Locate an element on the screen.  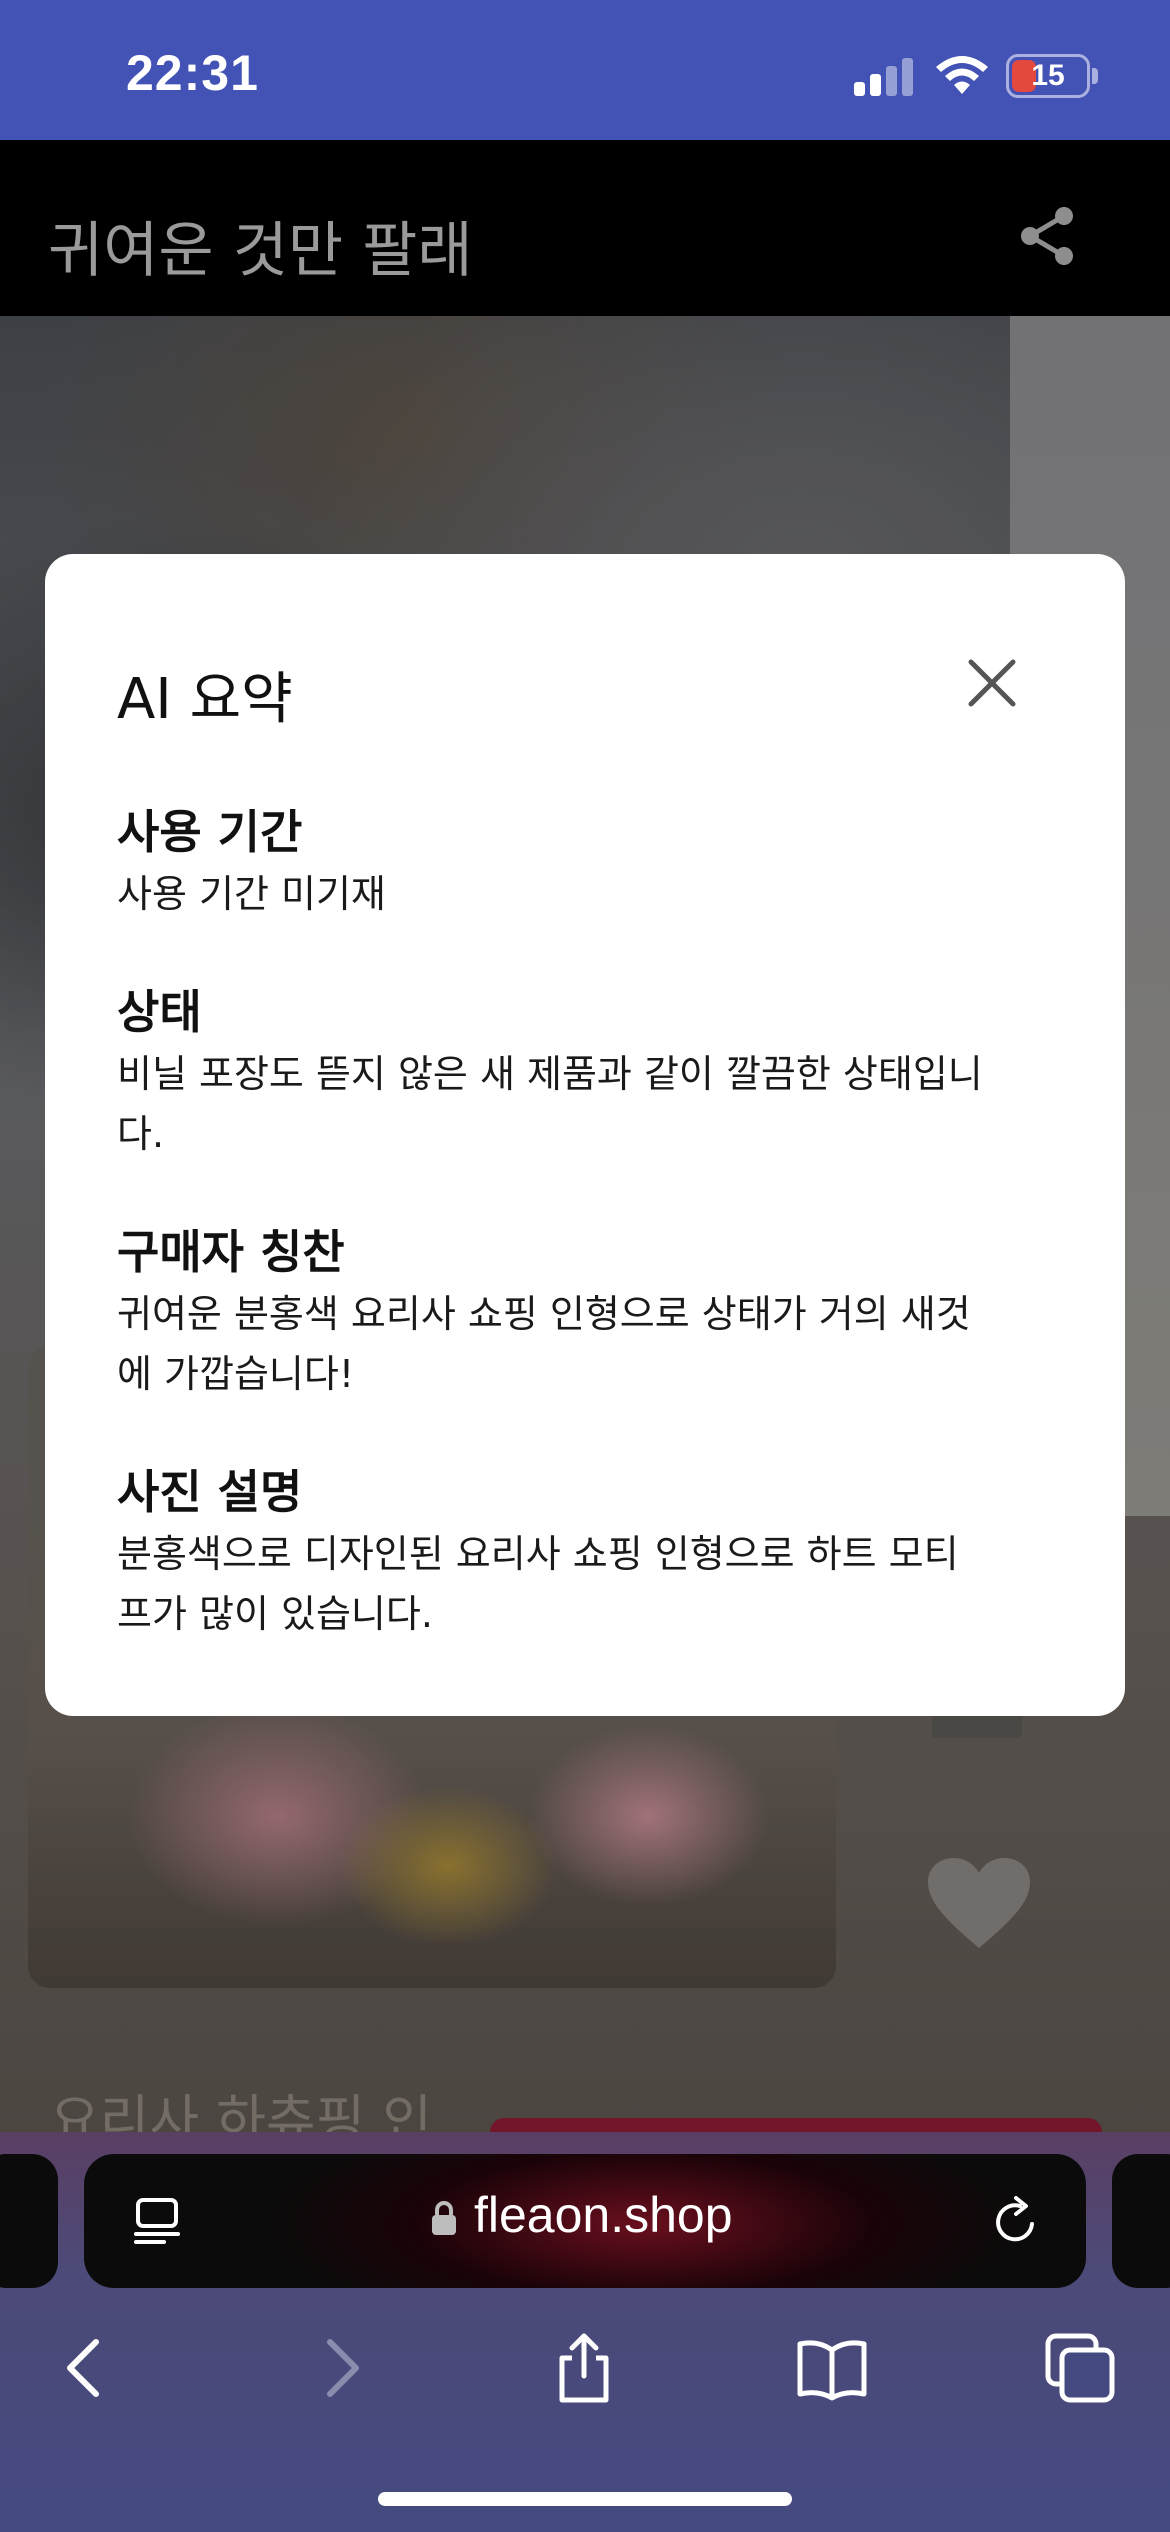
app-header: 귀여운 것만 팔래 is located at coordinates (585, 228).